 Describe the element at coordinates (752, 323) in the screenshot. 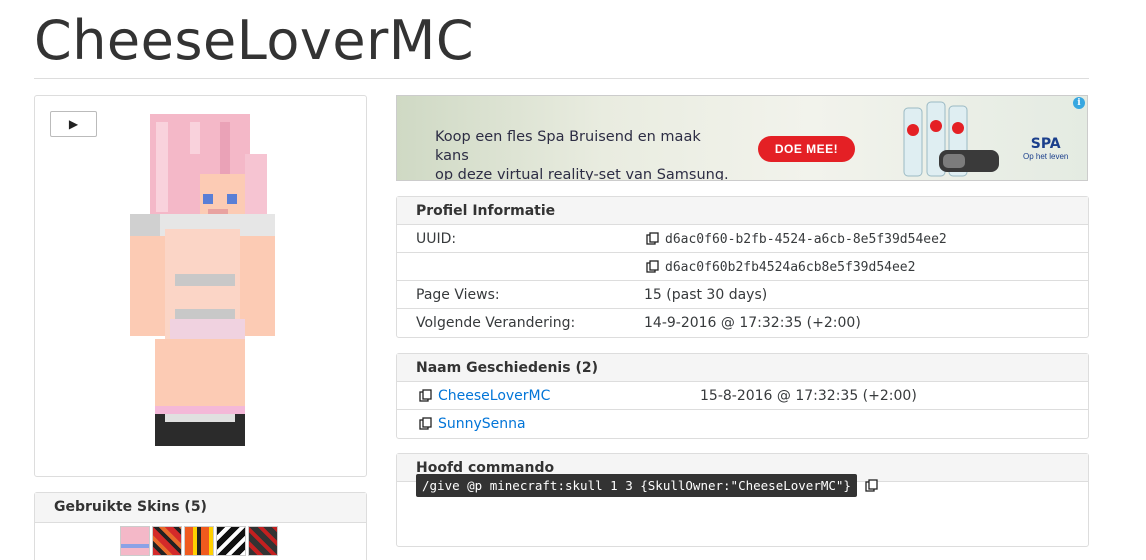

I see `next-change-value: 14-9-2016 @ 17:32:35 (+2:00)` at that location.